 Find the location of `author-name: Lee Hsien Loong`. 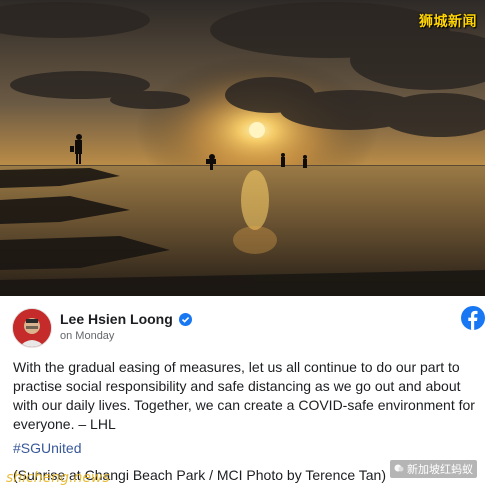

author-name: Lee Hsien Loong is located at coordinates (116, 319).